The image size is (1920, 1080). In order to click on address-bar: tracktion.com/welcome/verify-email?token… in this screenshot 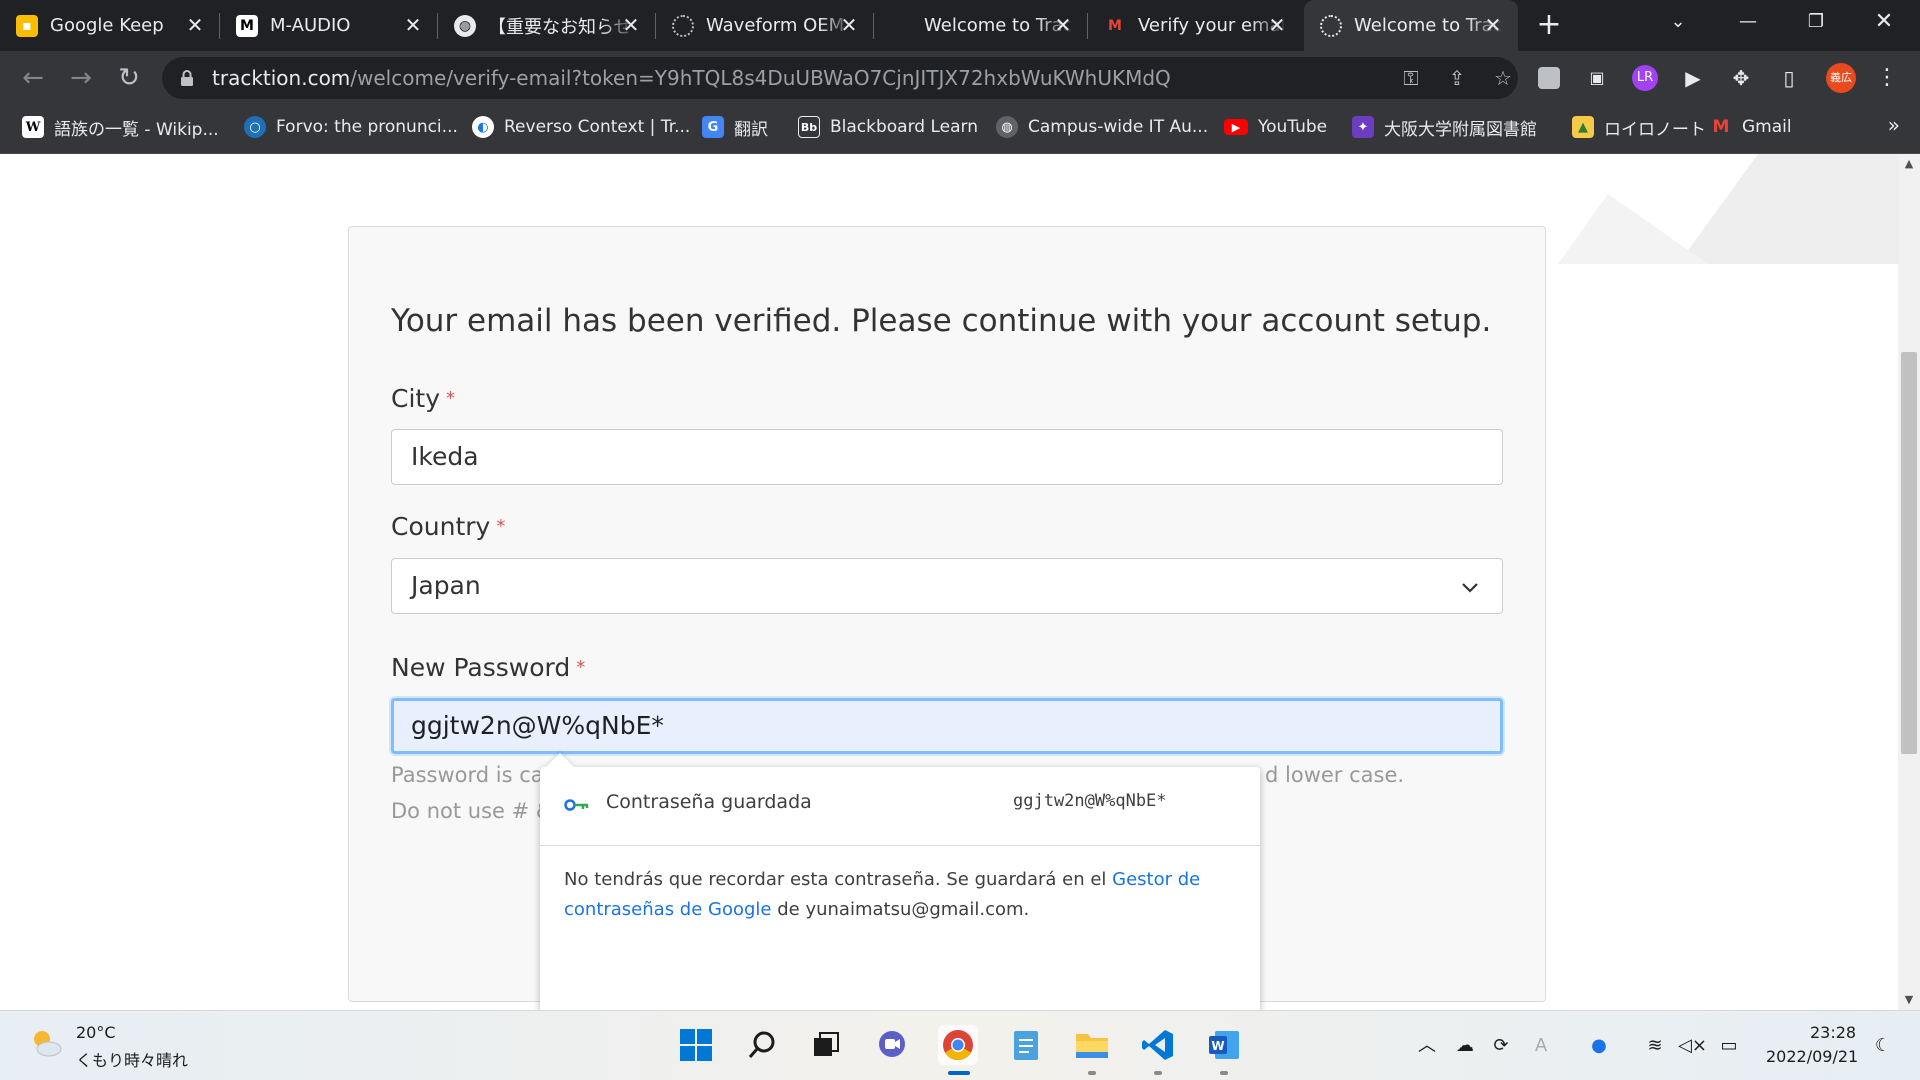, I will do `click(840, 78)`.